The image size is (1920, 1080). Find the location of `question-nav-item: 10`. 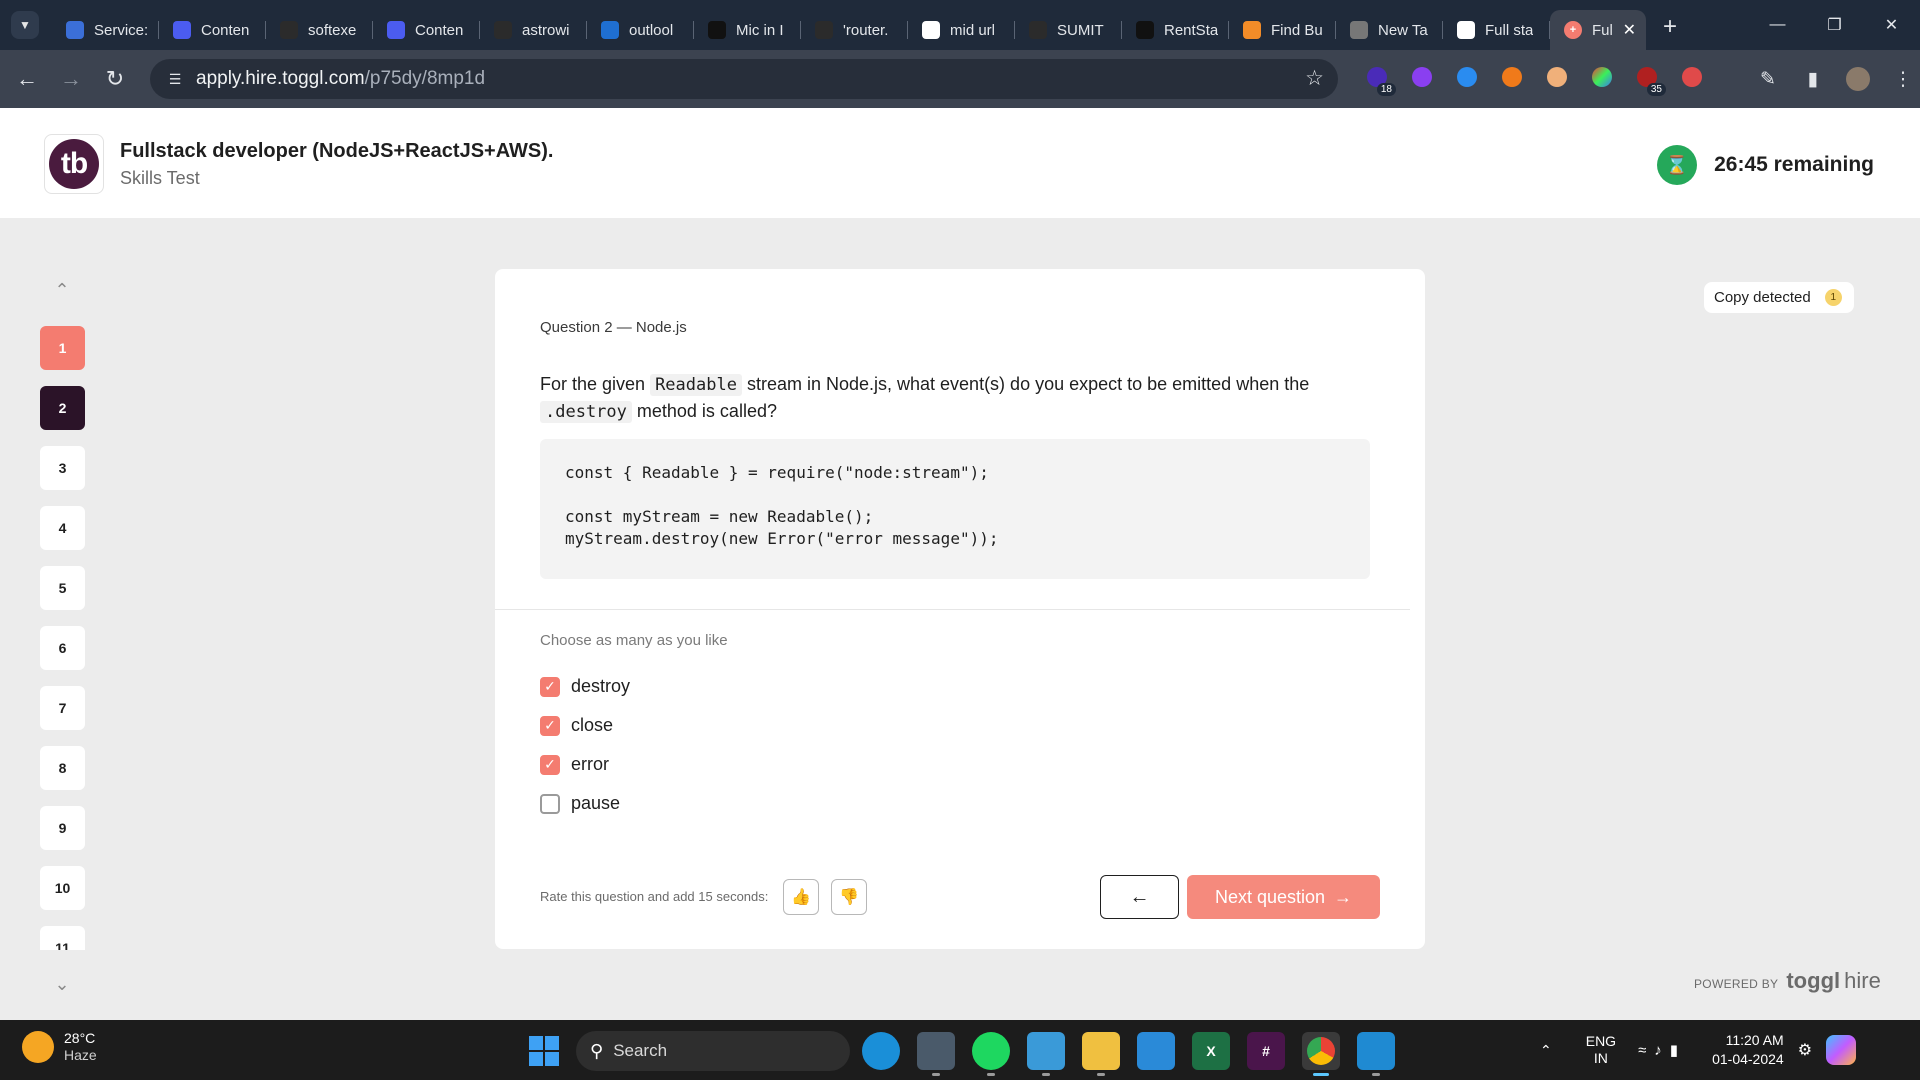

question-nav-item: 10 is located at coordinates (62, 888).